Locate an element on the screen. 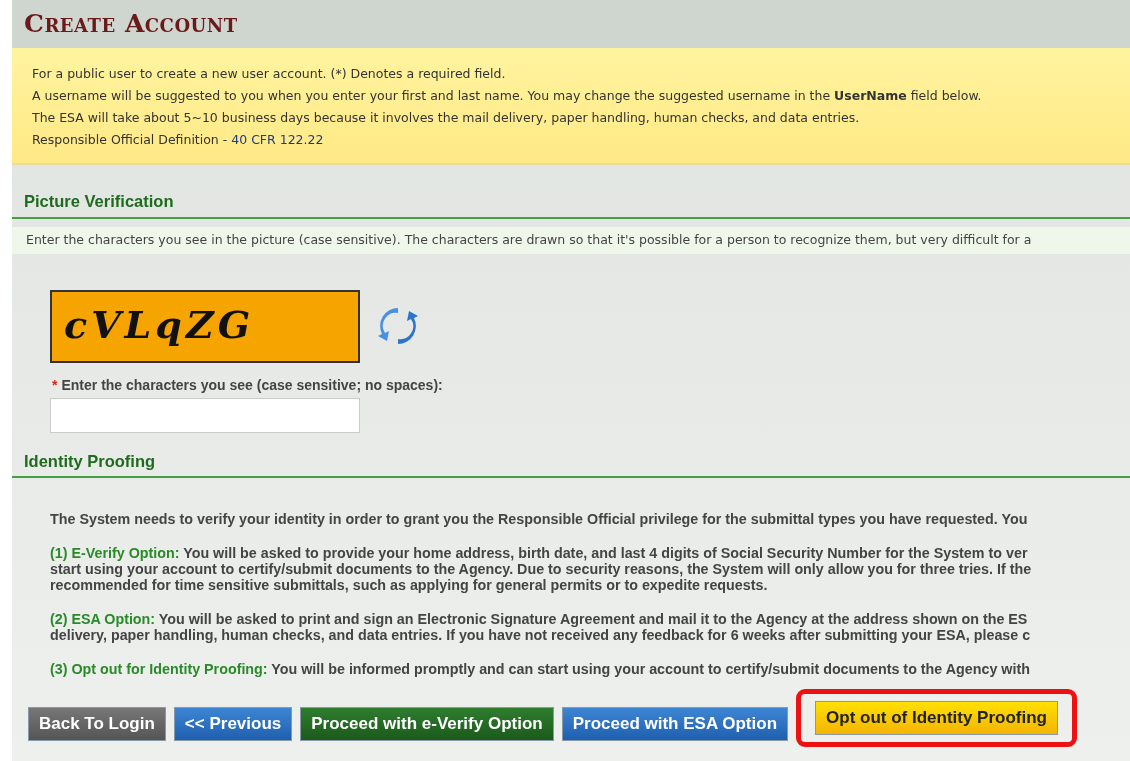 The image size is (1130, 761). section-heading: Identity Proofing is located at coordinates (571, 463).